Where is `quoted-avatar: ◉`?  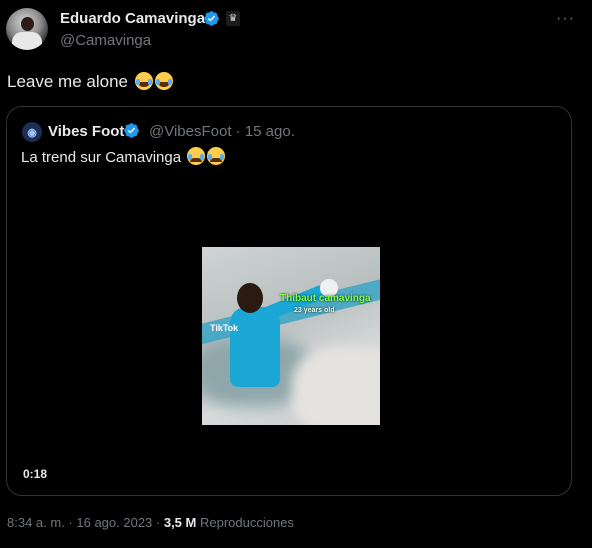 quoted-avatar: ◉ is located at coordinates (32, 132).